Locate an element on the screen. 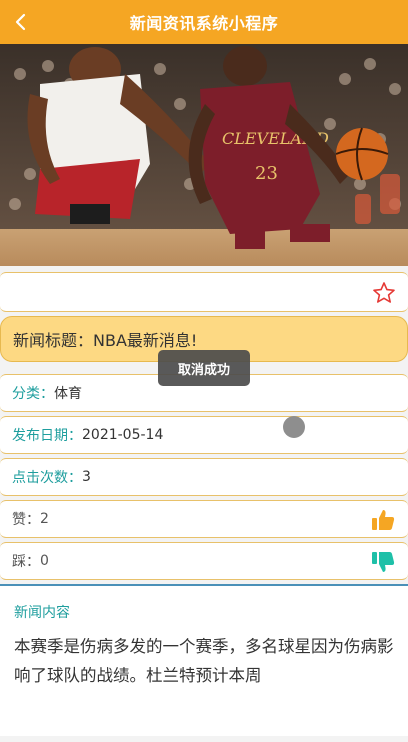 The height and width of the screenshot is (742, 408). navigation-bar: 新闻资讯系统小程序 is located at coordinates (204, 22).